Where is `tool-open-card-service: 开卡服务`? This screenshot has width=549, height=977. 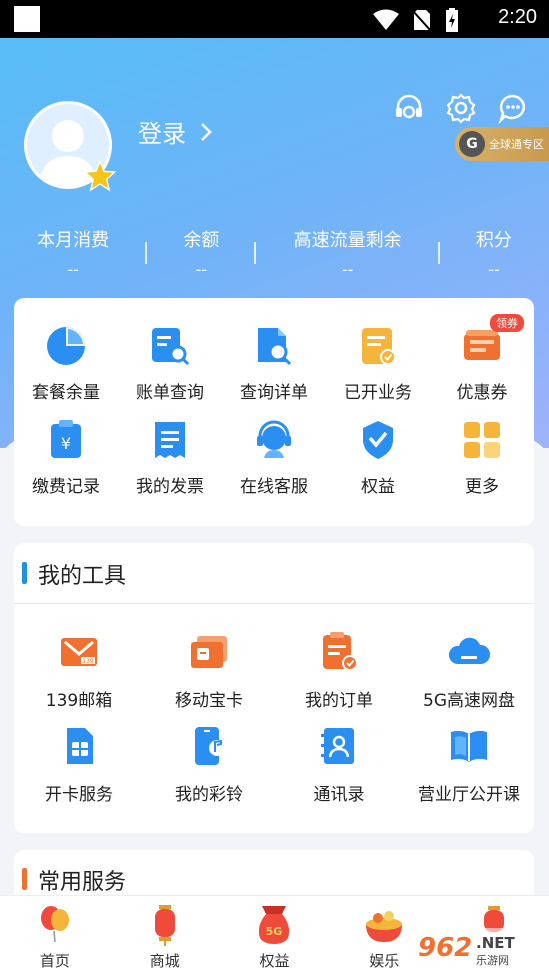
tool-open-card-service: 开卡服务 is located at coordinates (79, 771).